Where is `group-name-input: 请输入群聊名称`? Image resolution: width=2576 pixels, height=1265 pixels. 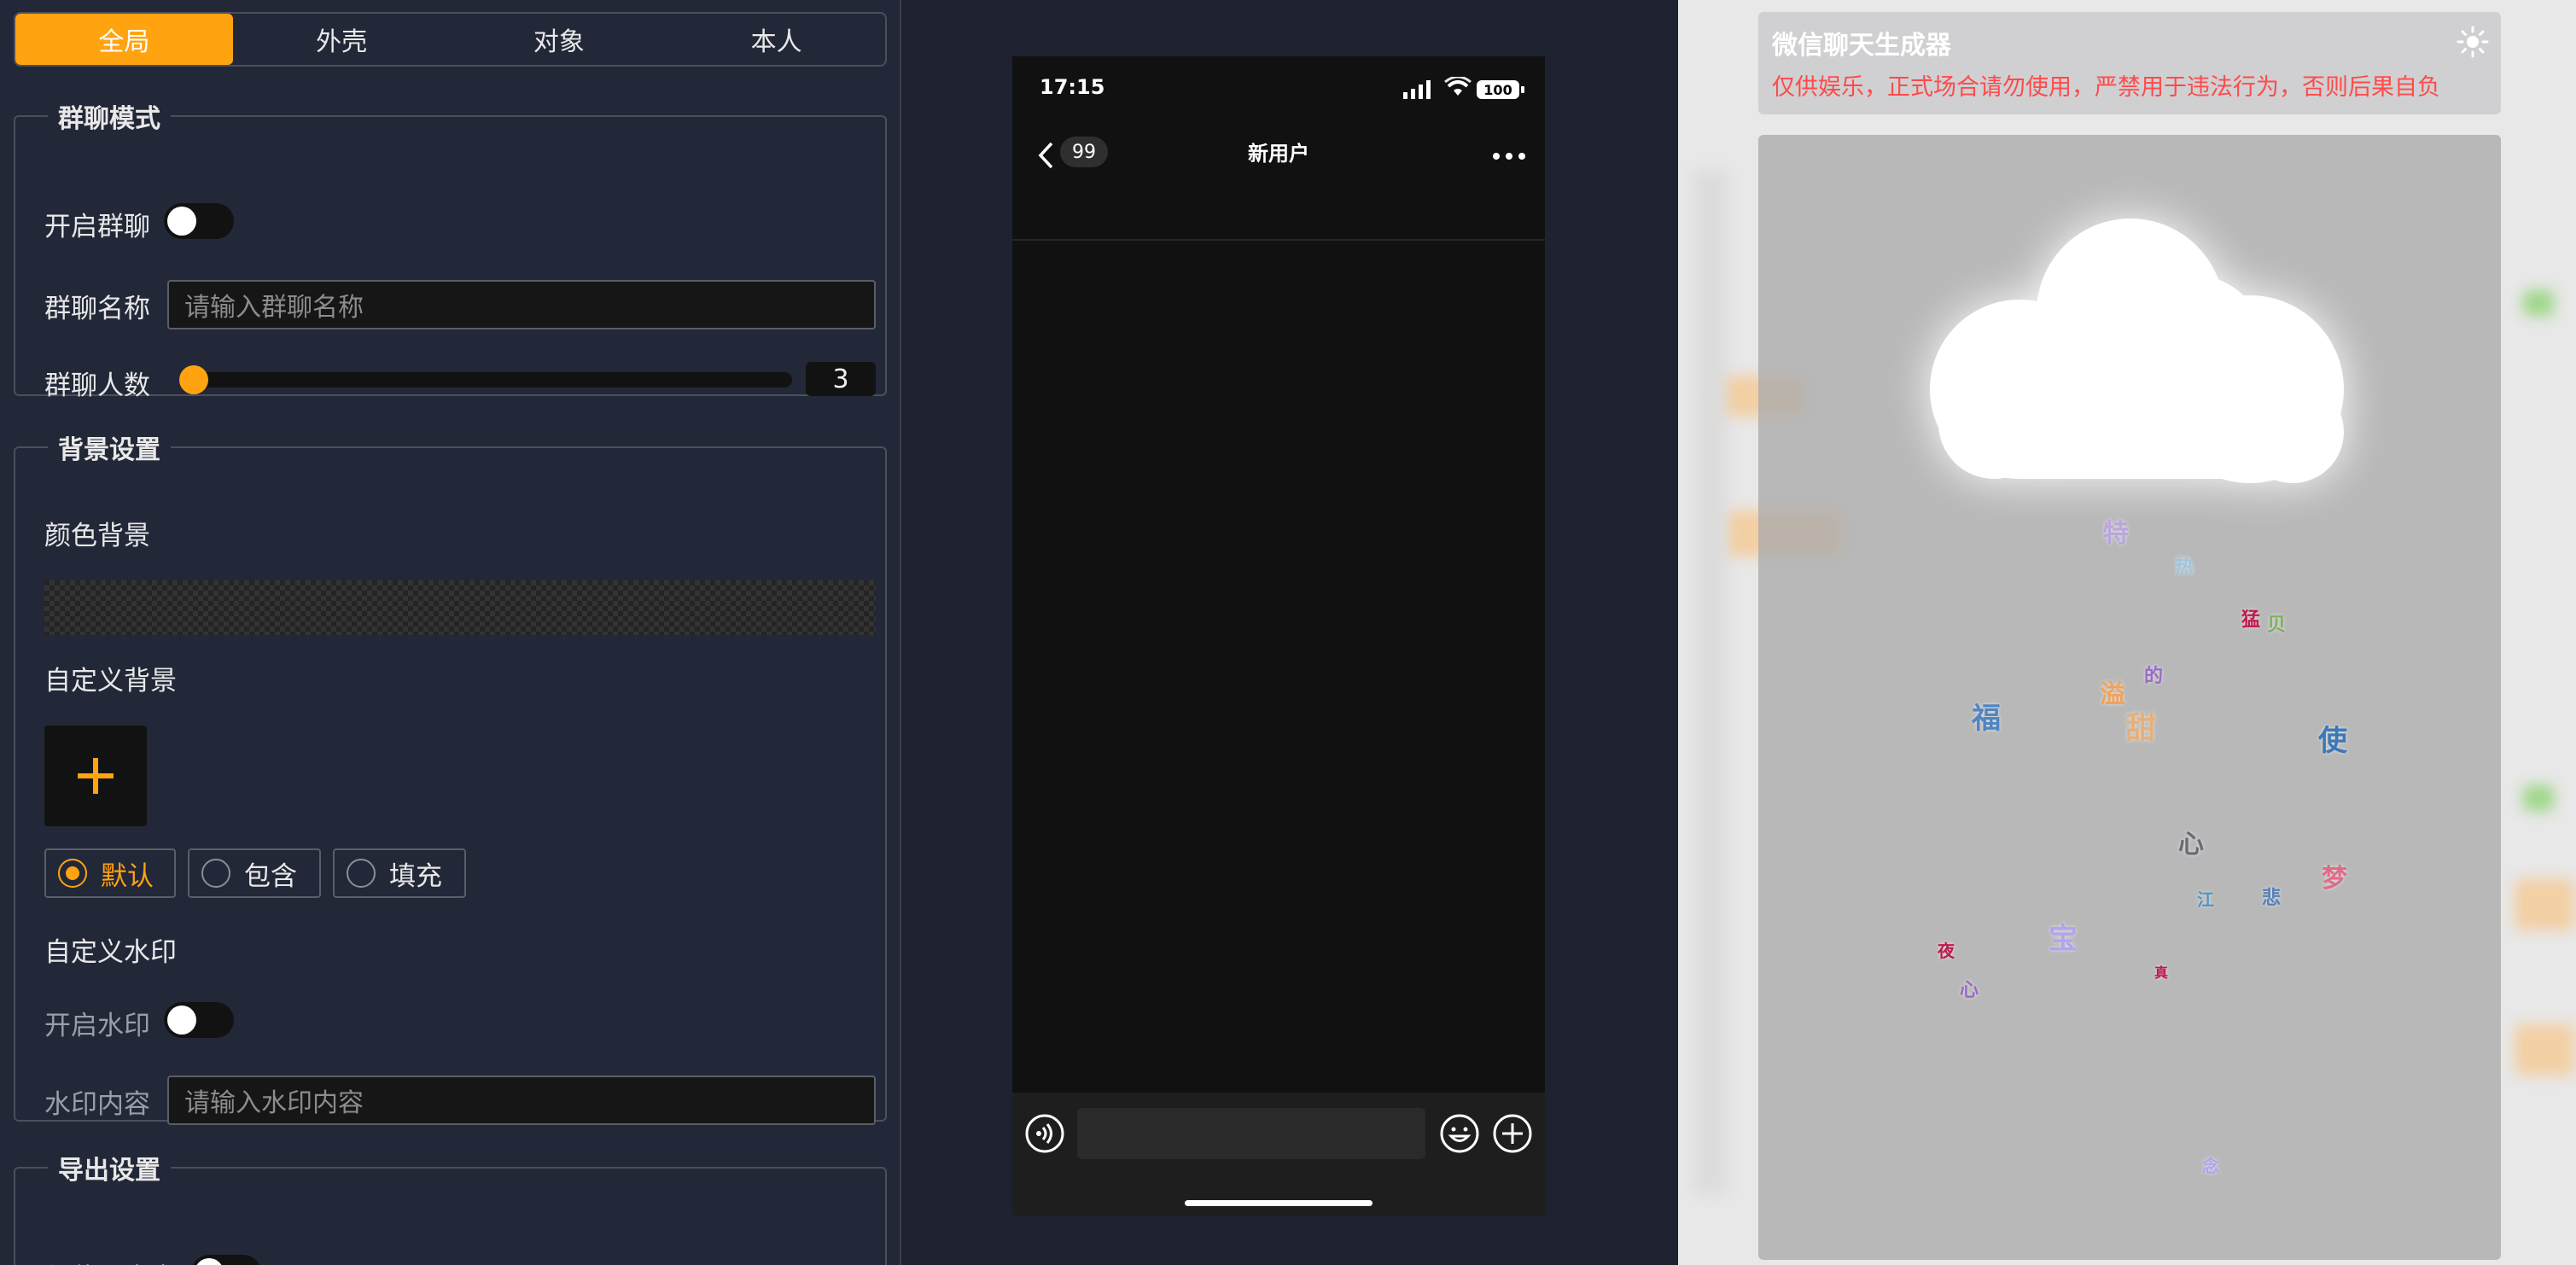 group-name-input: 请输入群聊名称 is located at coordinates (521, 304).